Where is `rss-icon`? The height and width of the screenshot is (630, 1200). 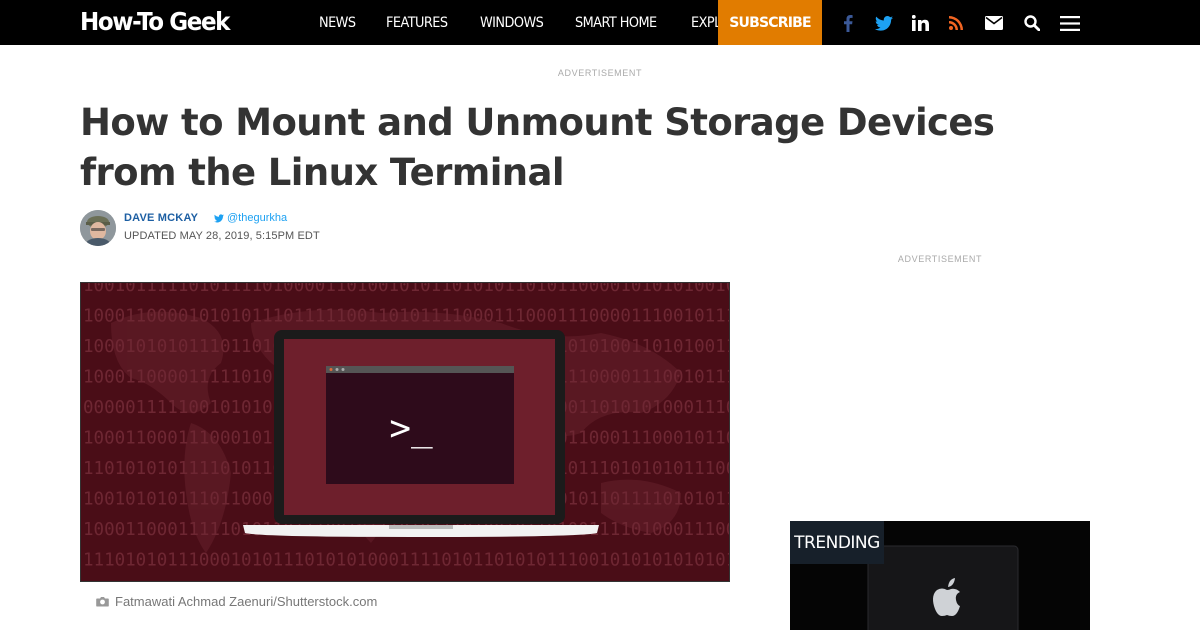
rss-icon is located at coordinates (956, 23).